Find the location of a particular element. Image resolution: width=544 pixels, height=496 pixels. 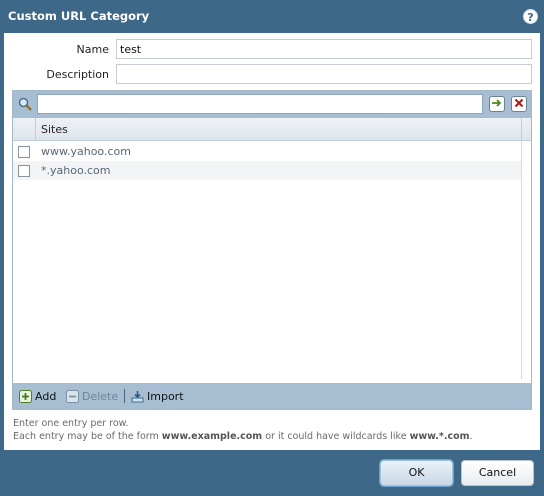

delete-button: Delete is located at coordinates (92, 396).